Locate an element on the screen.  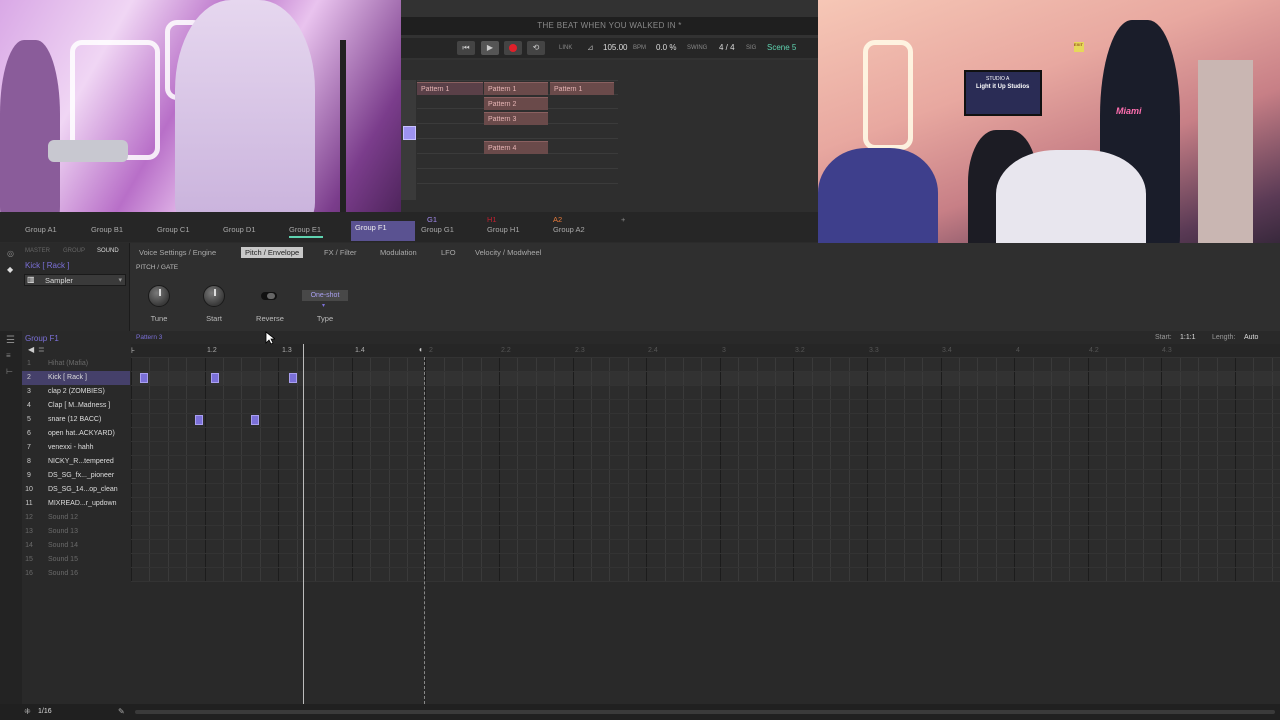
sound-number: 1 is located at coordinates (29, 363).